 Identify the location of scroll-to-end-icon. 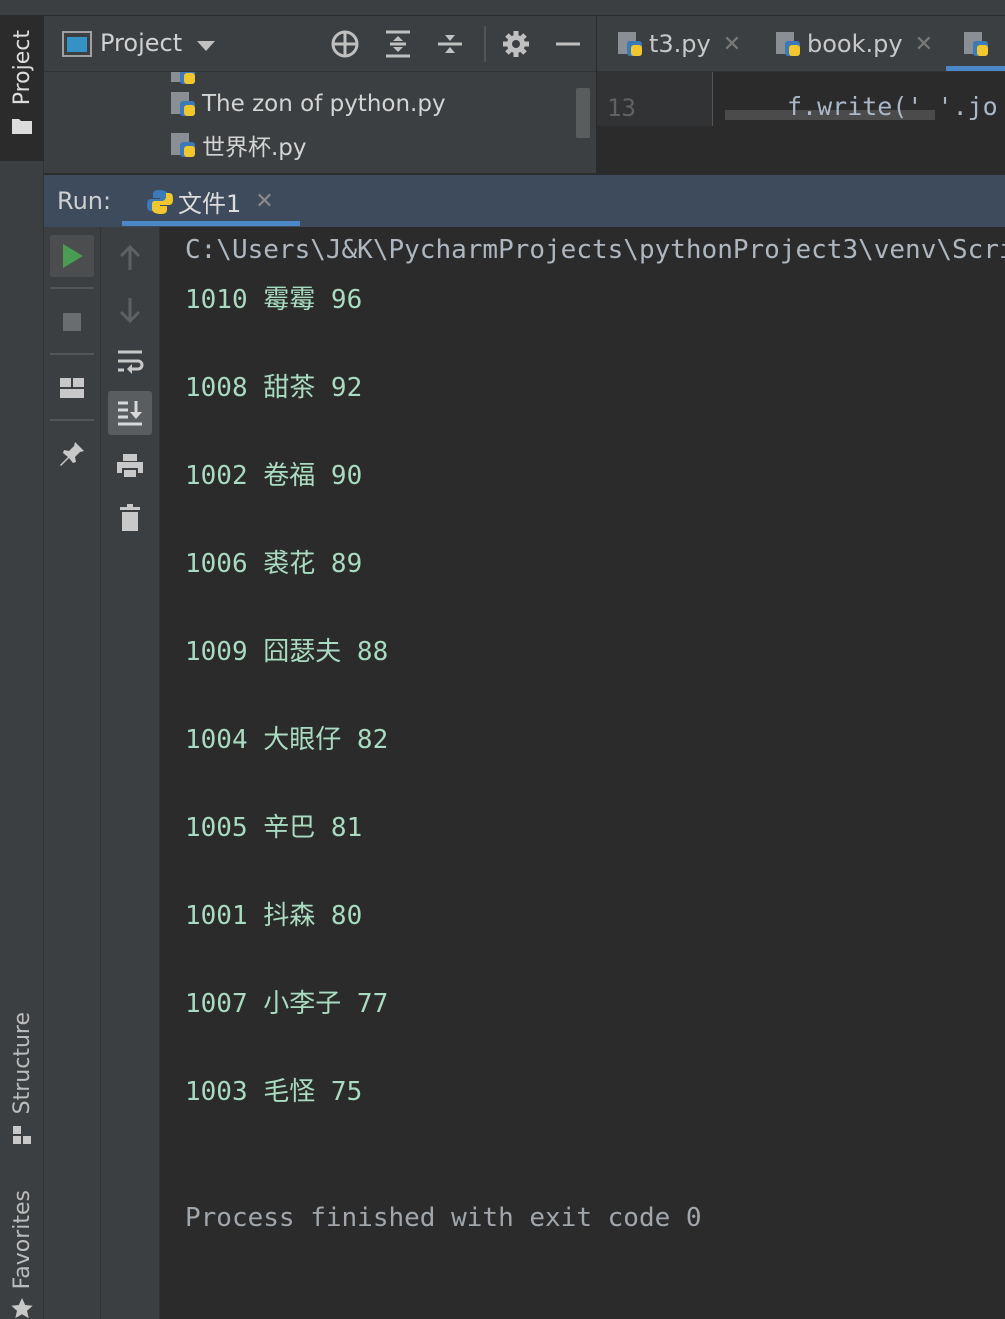
(130, 413).